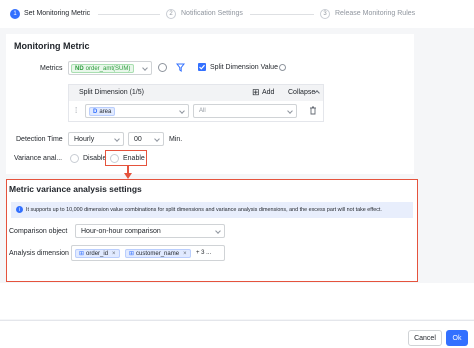  What do you see at coordinates (19, 209) in the screenshot?
I see `info-icon: i` at bounding box center [19, 209].